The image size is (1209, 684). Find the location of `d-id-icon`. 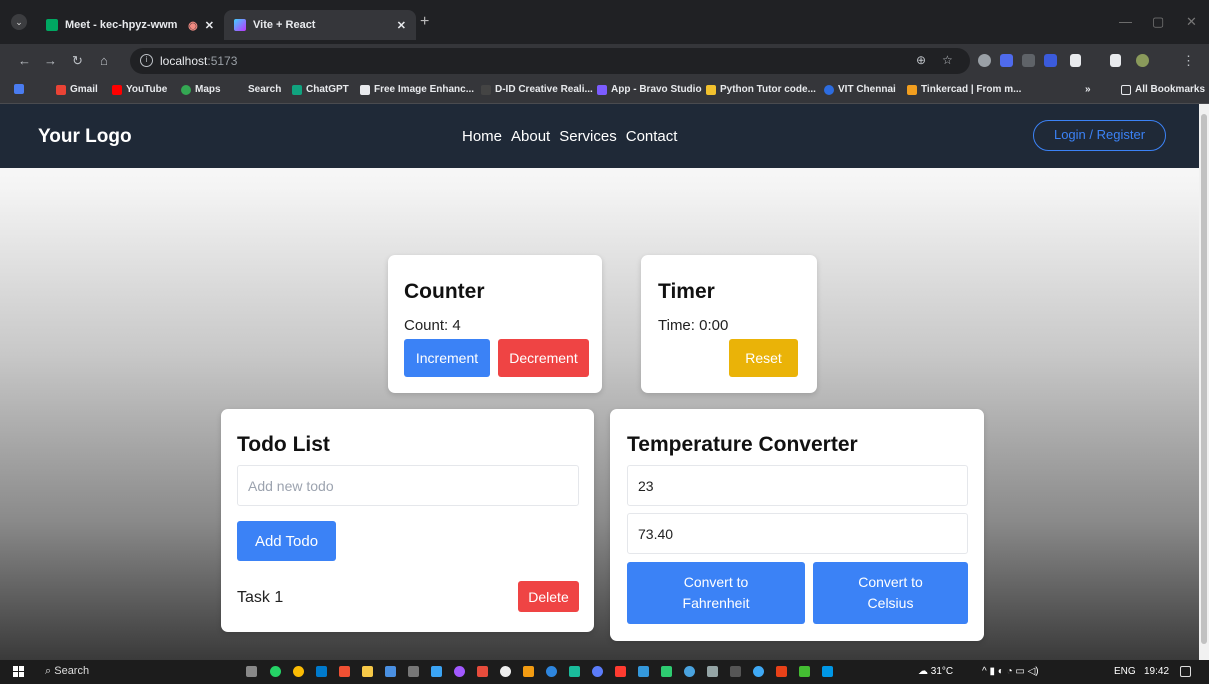

d-id-icon is located at coordinates (486, 89).